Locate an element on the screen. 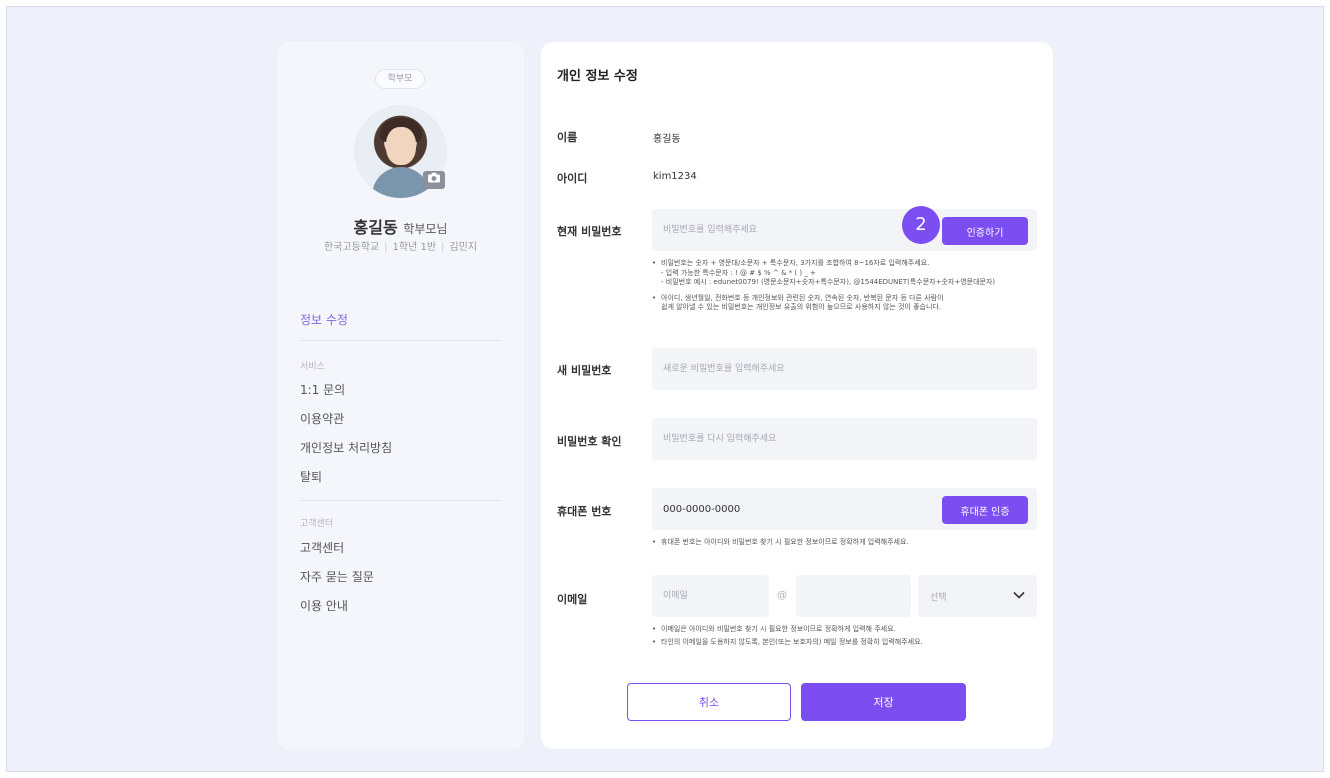 The image size is (1330, 778). school-name: 한국고등학교 is located at coordinates (351, 247).